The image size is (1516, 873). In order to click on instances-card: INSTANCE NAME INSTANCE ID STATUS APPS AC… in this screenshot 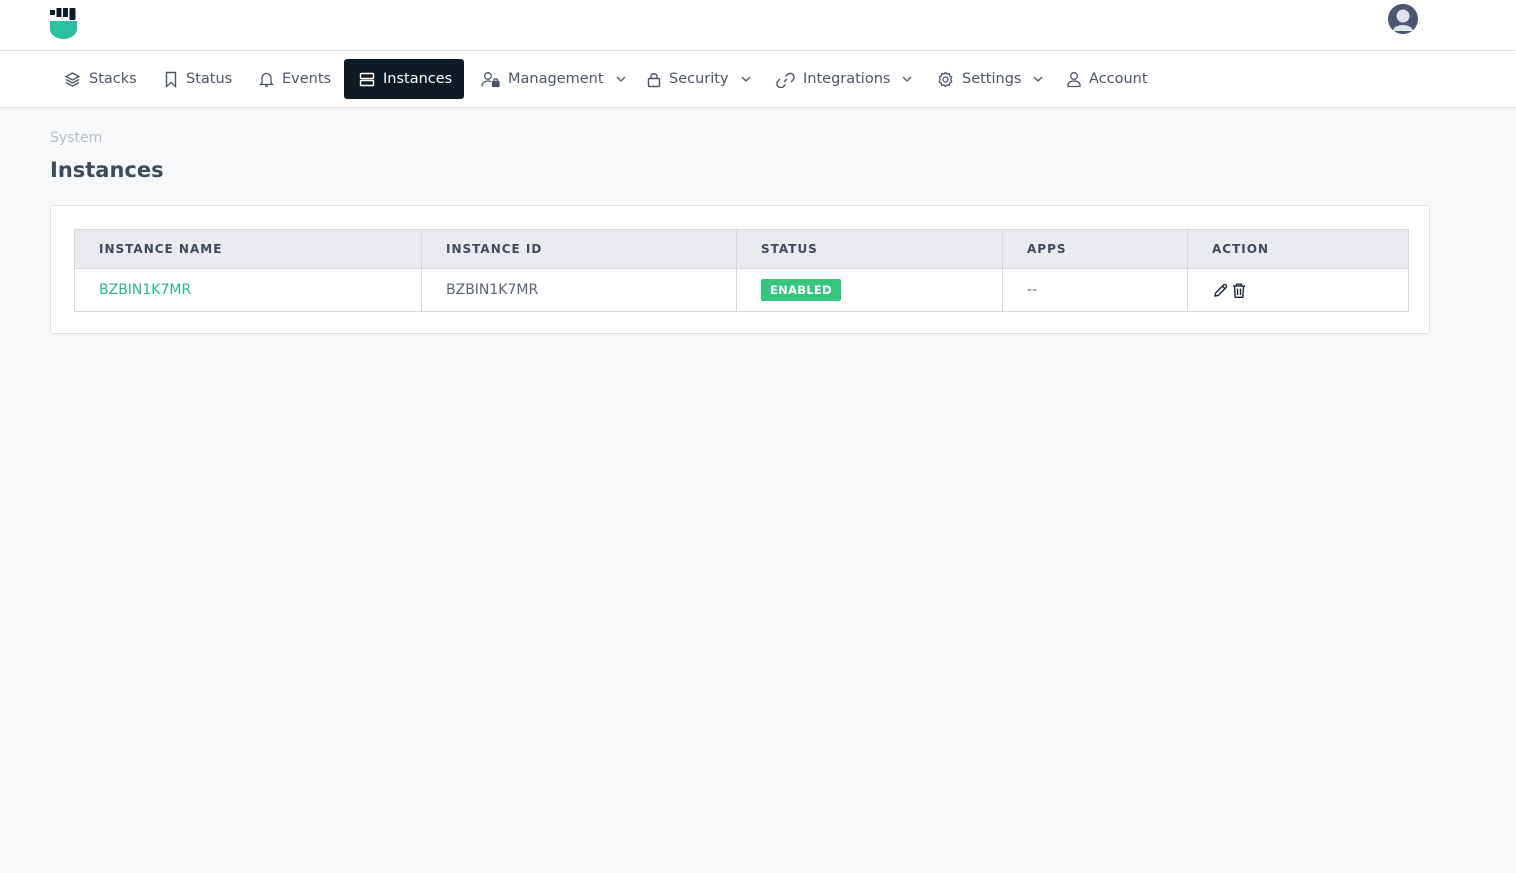, I will do `click(740, 269)`.